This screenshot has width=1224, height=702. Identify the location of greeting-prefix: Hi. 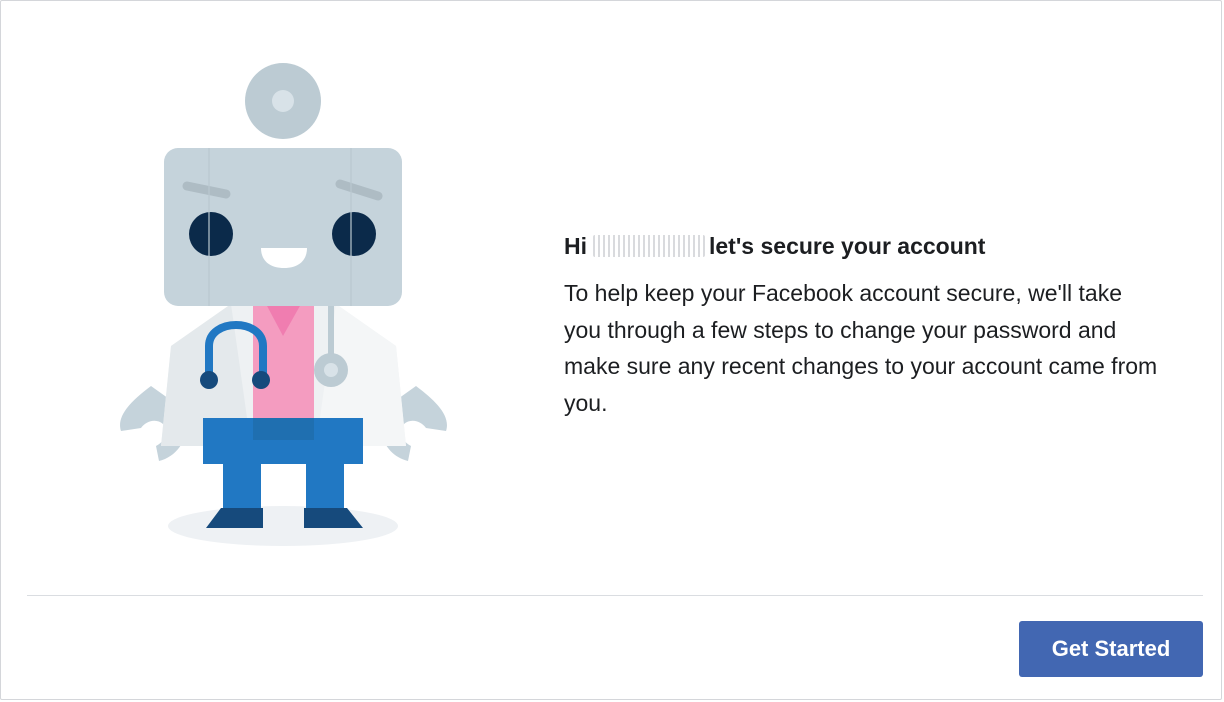
(575, 246).